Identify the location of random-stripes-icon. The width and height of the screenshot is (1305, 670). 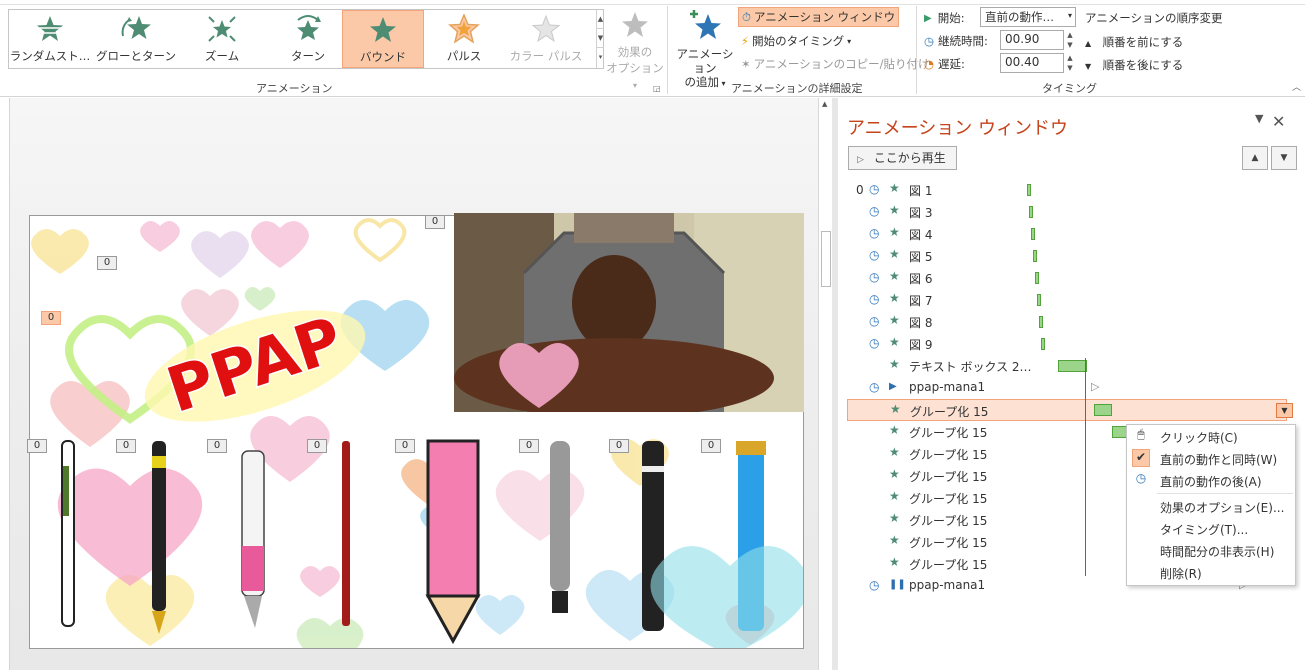
(50, 28).